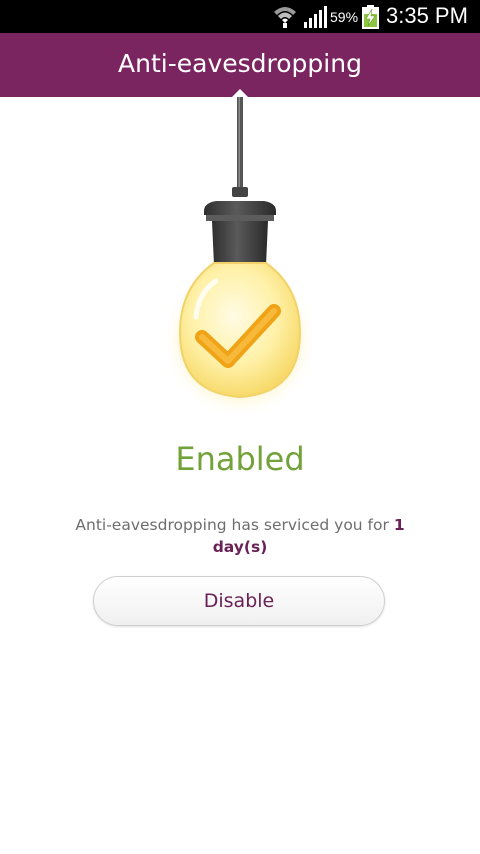 This screenshot has width=480, height=854. Describe the element at coordinates (285, 17) in the screenshot. I see `wifi-icon` at that location.